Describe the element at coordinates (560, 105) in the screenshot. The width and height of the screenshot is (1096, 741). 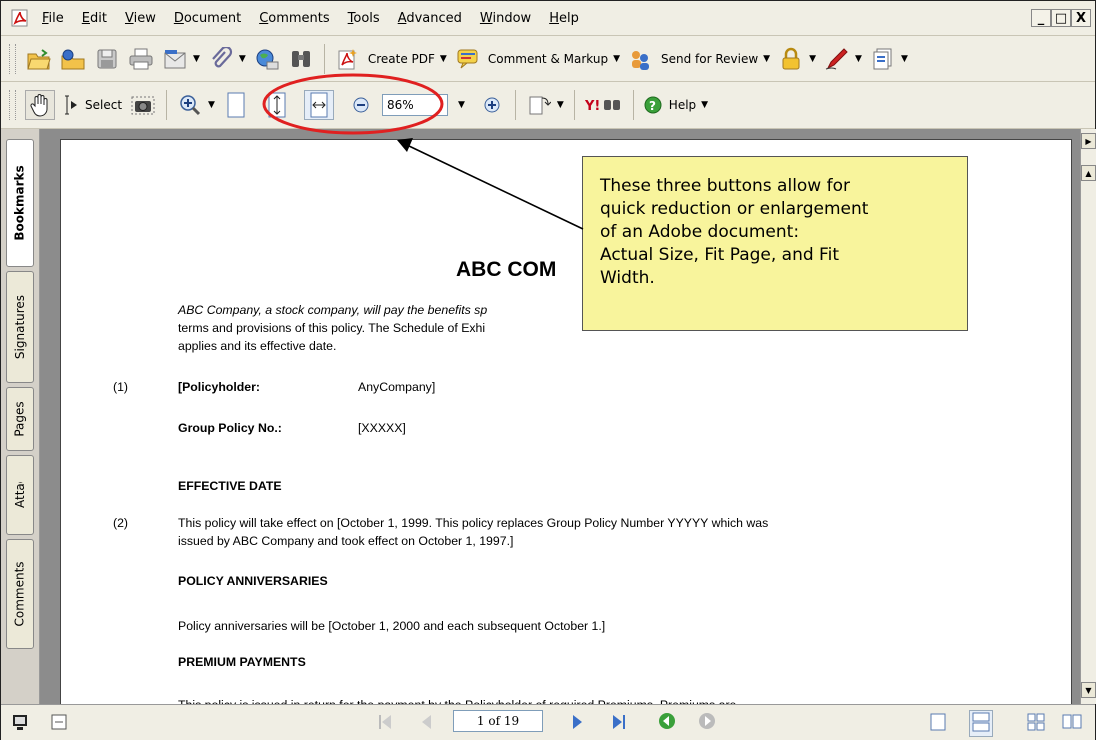
I see `rotate-dropdown-icon: ▼` at that location.